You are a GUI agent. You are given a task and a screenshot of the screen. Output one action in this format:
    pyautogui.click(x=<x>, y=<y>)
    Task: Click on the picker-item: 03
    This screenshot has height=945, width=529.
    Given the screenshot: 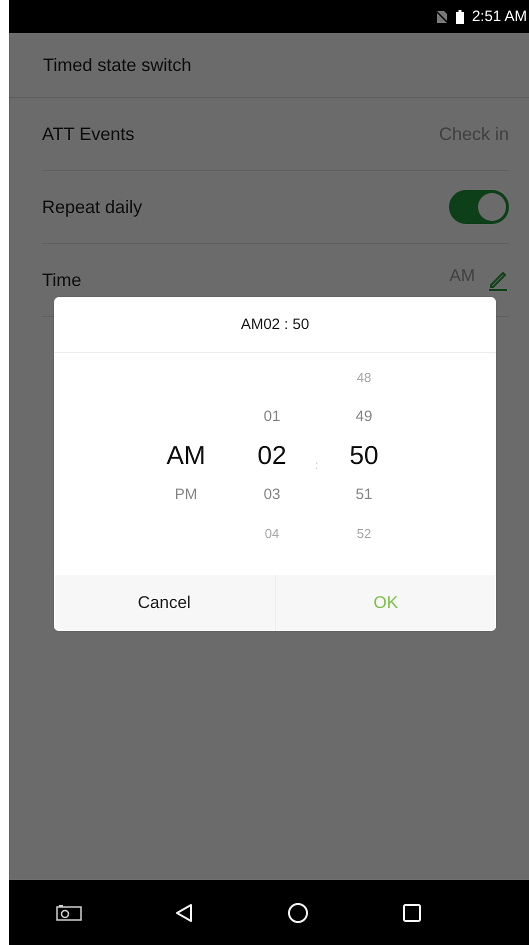 What is the action you would take?
    pyautogui.click(x=272, y=494)
    